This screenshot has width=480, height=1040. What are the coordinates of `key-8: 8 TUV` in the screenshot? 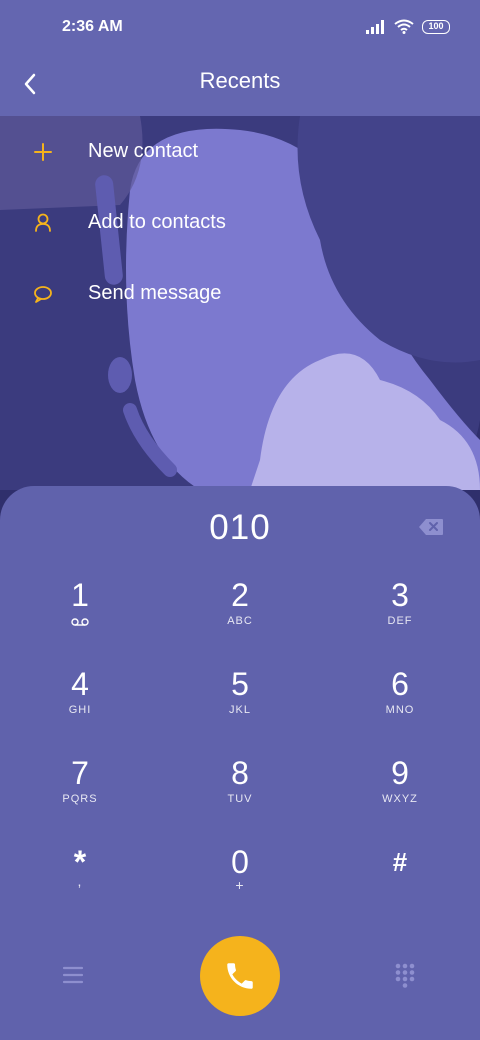 It's located at (240, 794).